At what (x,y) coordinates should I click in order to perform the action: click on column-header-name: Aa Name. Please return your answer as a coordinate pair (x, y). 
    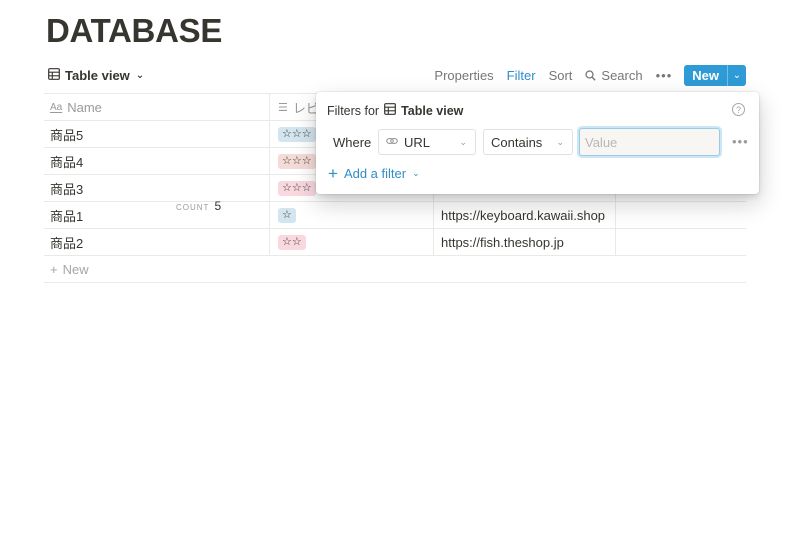
    Looking at the image, I should click on (157, 107).